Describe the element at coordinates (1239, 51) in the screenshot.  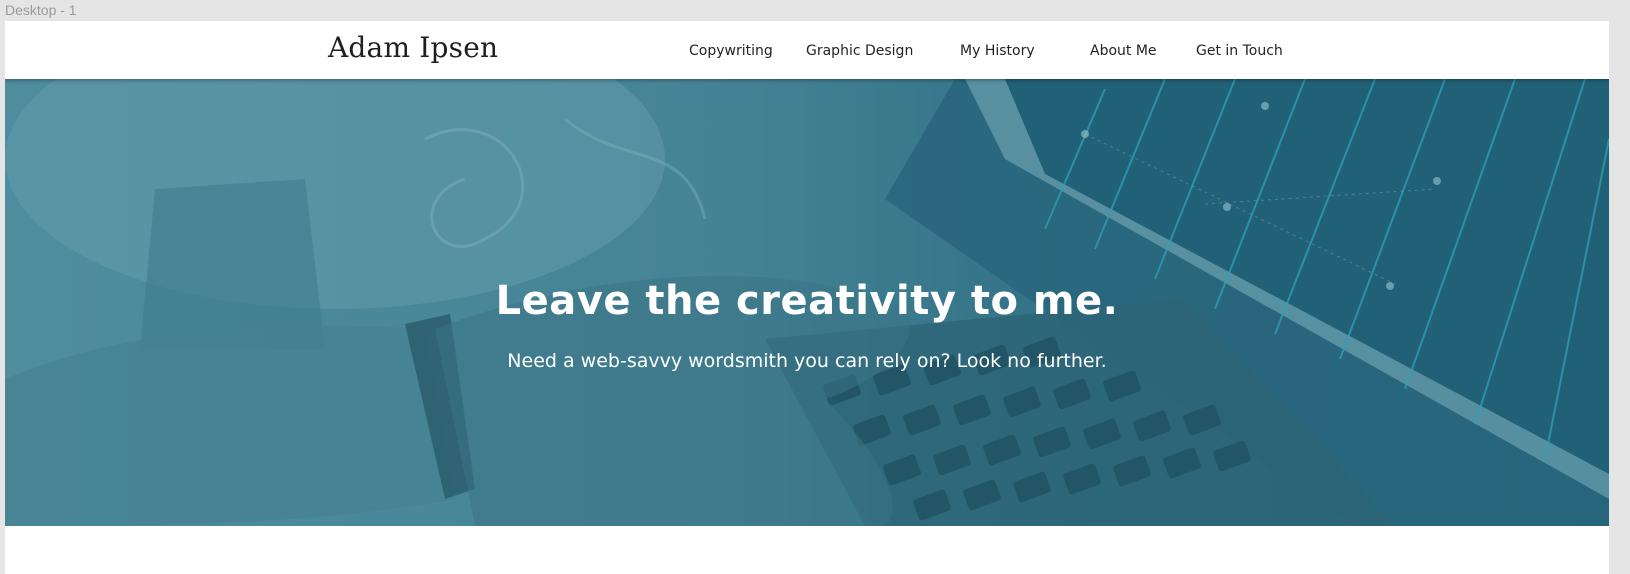
I see `nav-item-get-in-touch: Get in Touch` at that location.